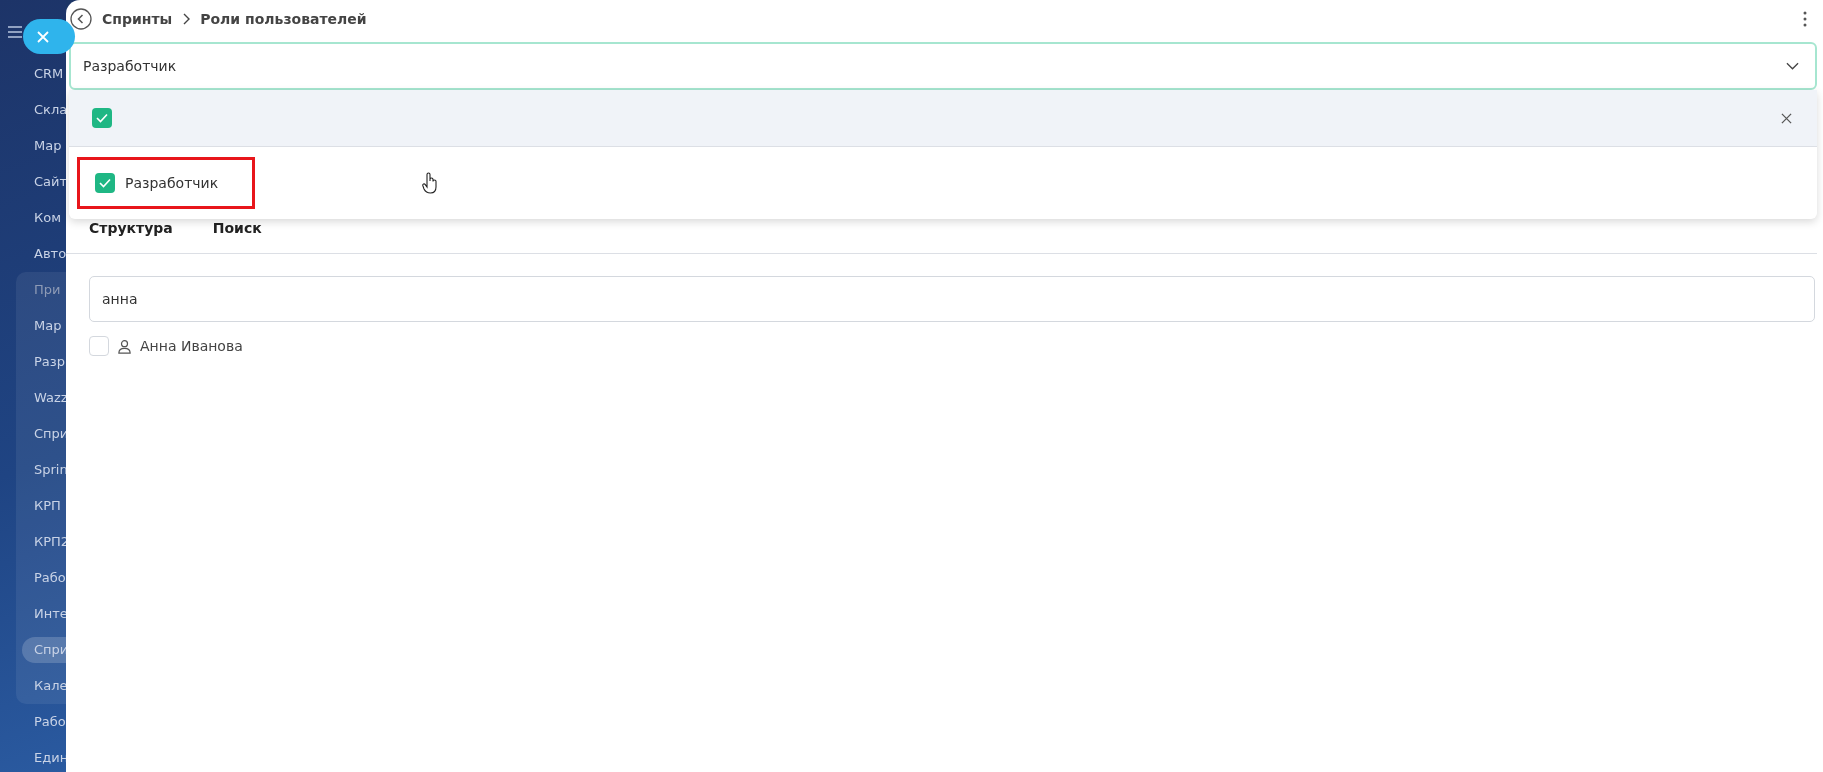 This screenshot has width=1823, height=772. What do you see at coordinates (33, 254) in the screenshot?
I see `sidebar-item: Авто` at bounding box center [33, 254].